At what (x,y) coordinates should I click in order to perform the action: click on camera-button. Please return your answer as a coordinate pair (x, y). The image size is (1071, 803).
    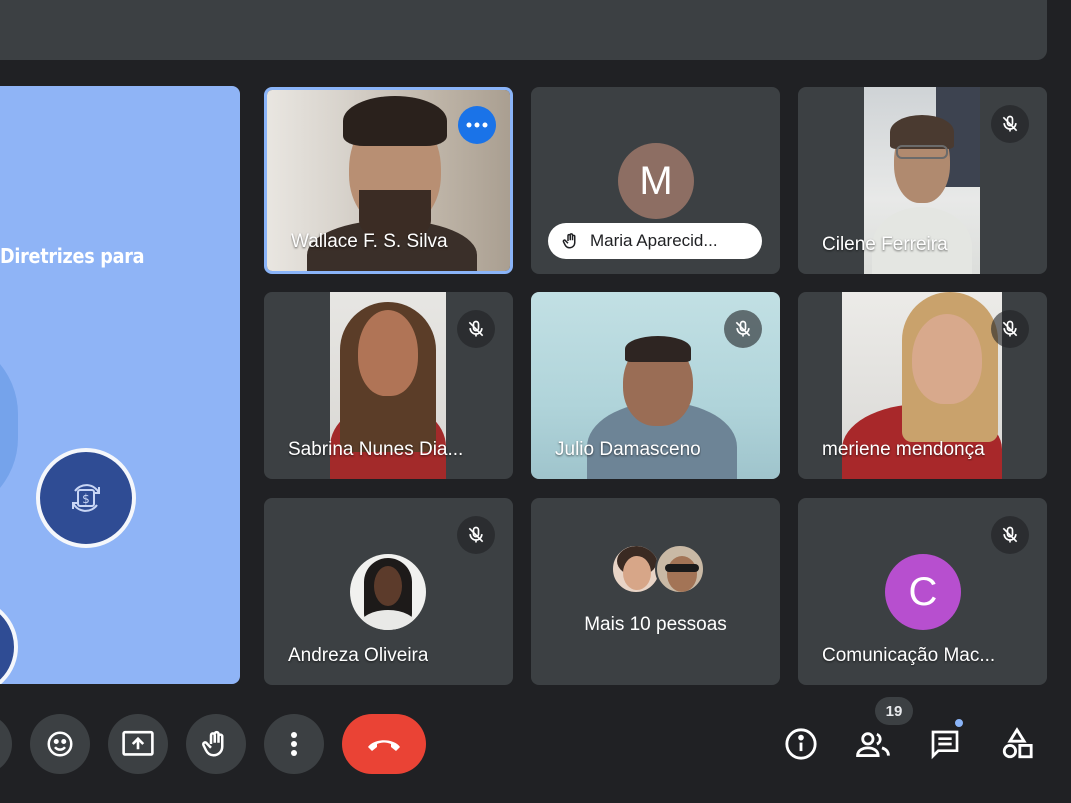
    Looking at the image, I should click on (6, 744).